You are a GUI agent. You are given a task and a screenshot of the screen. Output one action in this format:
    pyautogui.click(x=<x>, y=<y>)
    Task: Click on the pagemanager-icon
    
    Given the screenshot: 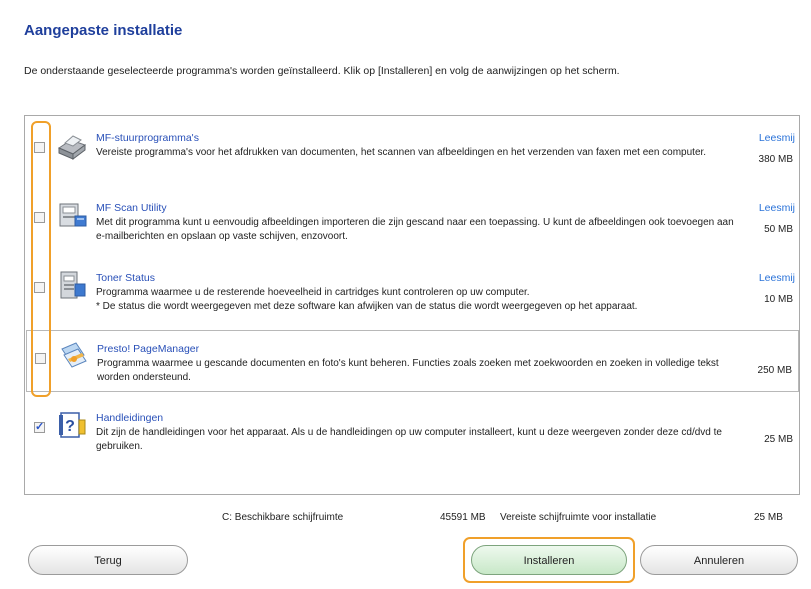 What is the action you would take?
    pyautogui.click(x=74, y=355)
    